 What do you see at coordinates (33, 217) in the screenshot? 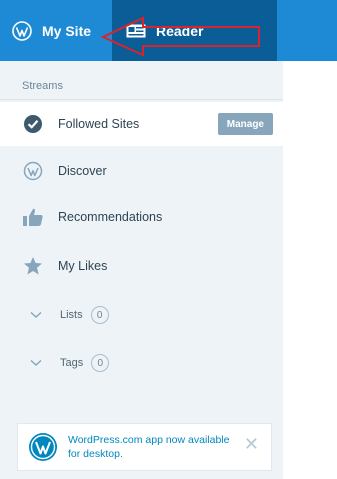
I see `thumbs-up-icon` at bounding box center [33, 217].